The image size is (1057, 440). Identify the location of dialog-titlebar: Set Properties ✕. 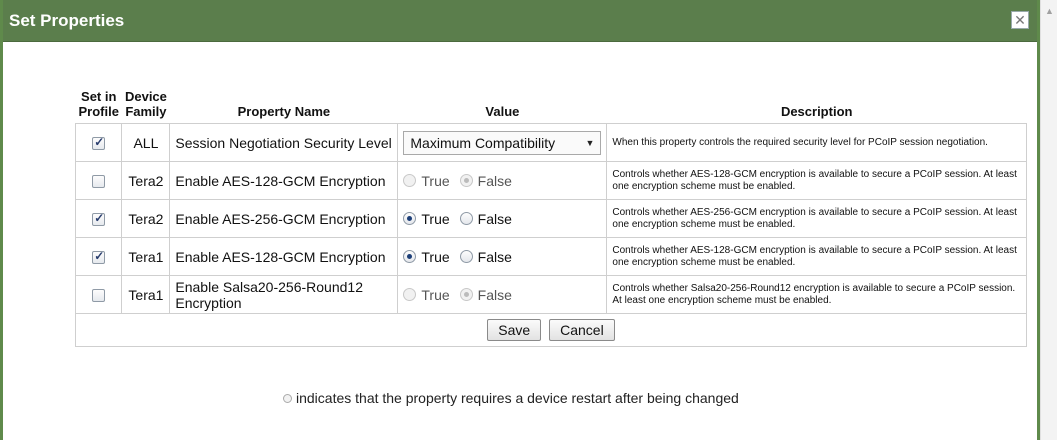
(520, 21).